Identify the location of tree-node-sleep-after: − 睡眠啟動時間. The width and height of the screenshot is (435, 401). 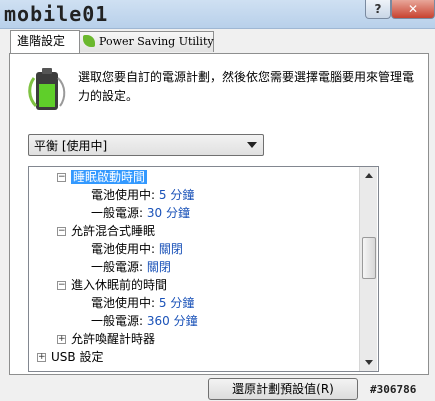
(102, 177).